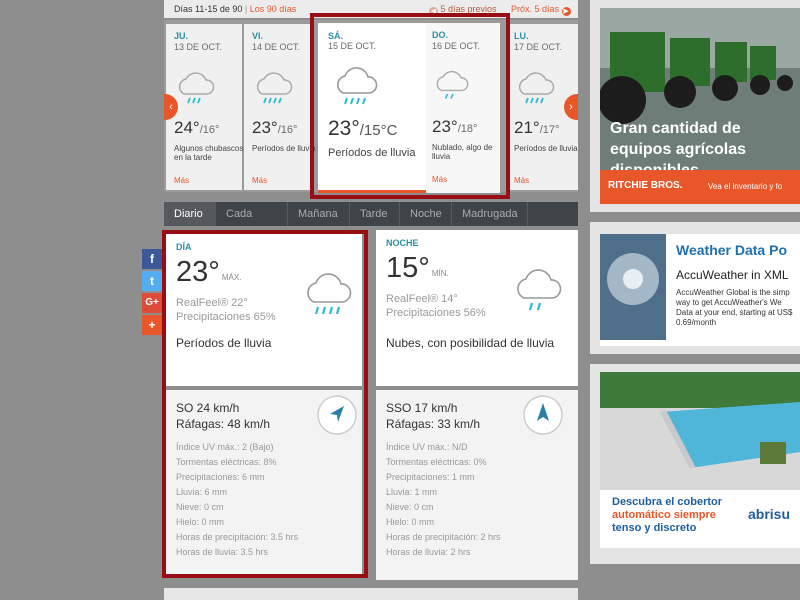 The image size is (800, 600). Describe the element at coordinates (152, 281) in the screenshot. I see `twitter-share-button: t` at that location.